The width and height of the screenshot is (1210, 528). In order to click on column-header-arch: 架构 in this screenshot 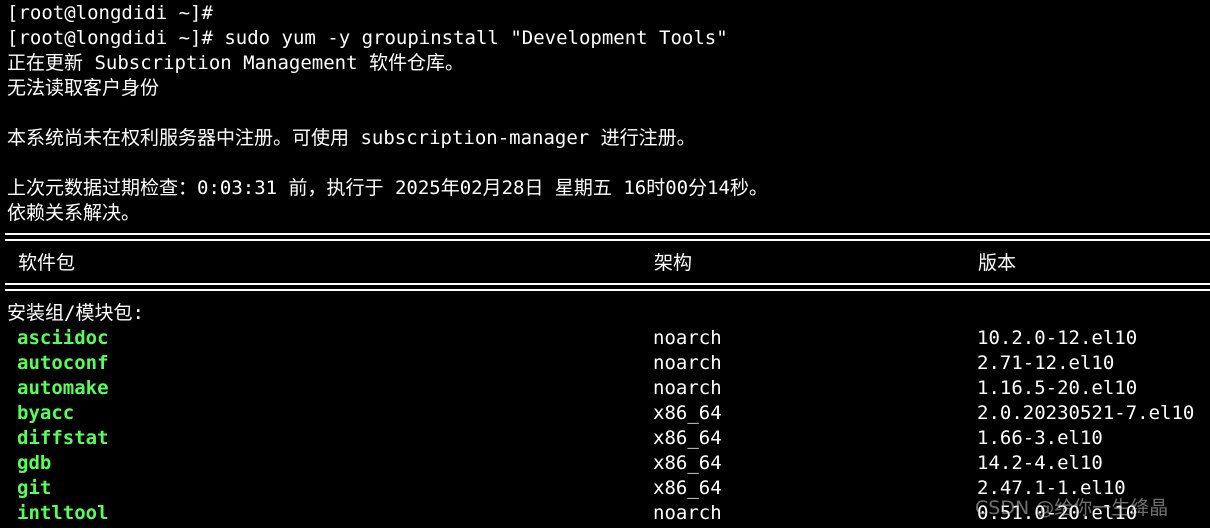, I will do `click(673, 263)`.